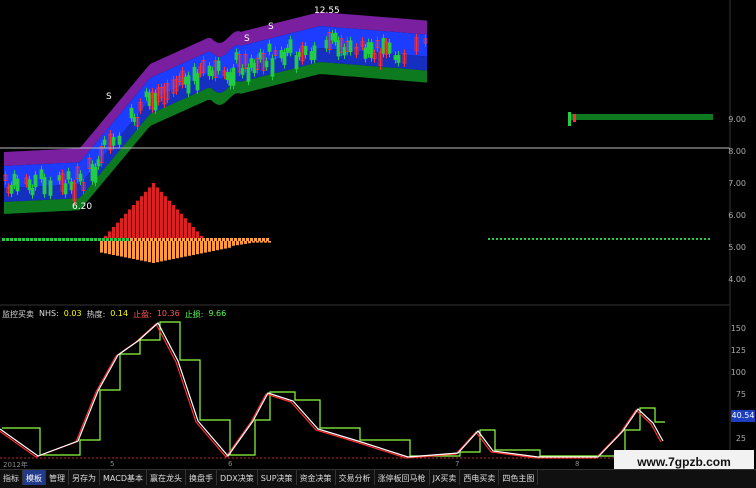  What do you see at coordinates (402, 477) in the screenshot?
I see `tab-limit-up: 涨停板回马枪` at bounding box center [402, 477].